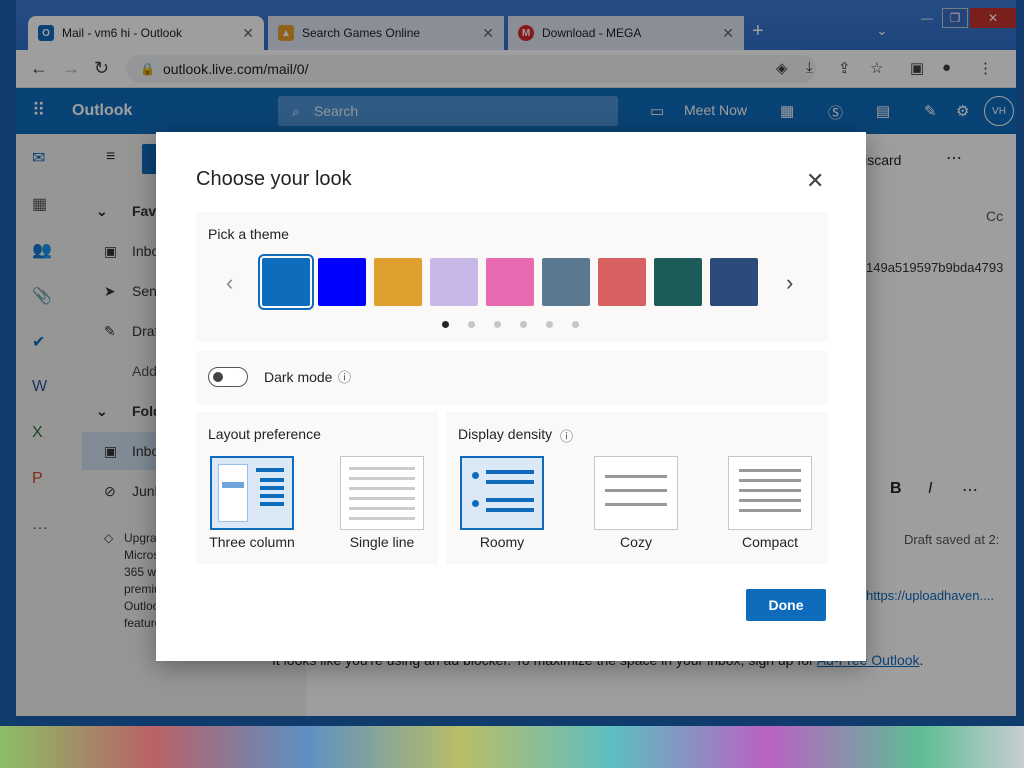 This screenshot has width=1024, height=768. I want to click on density-label: Display density, so click(505, 434).